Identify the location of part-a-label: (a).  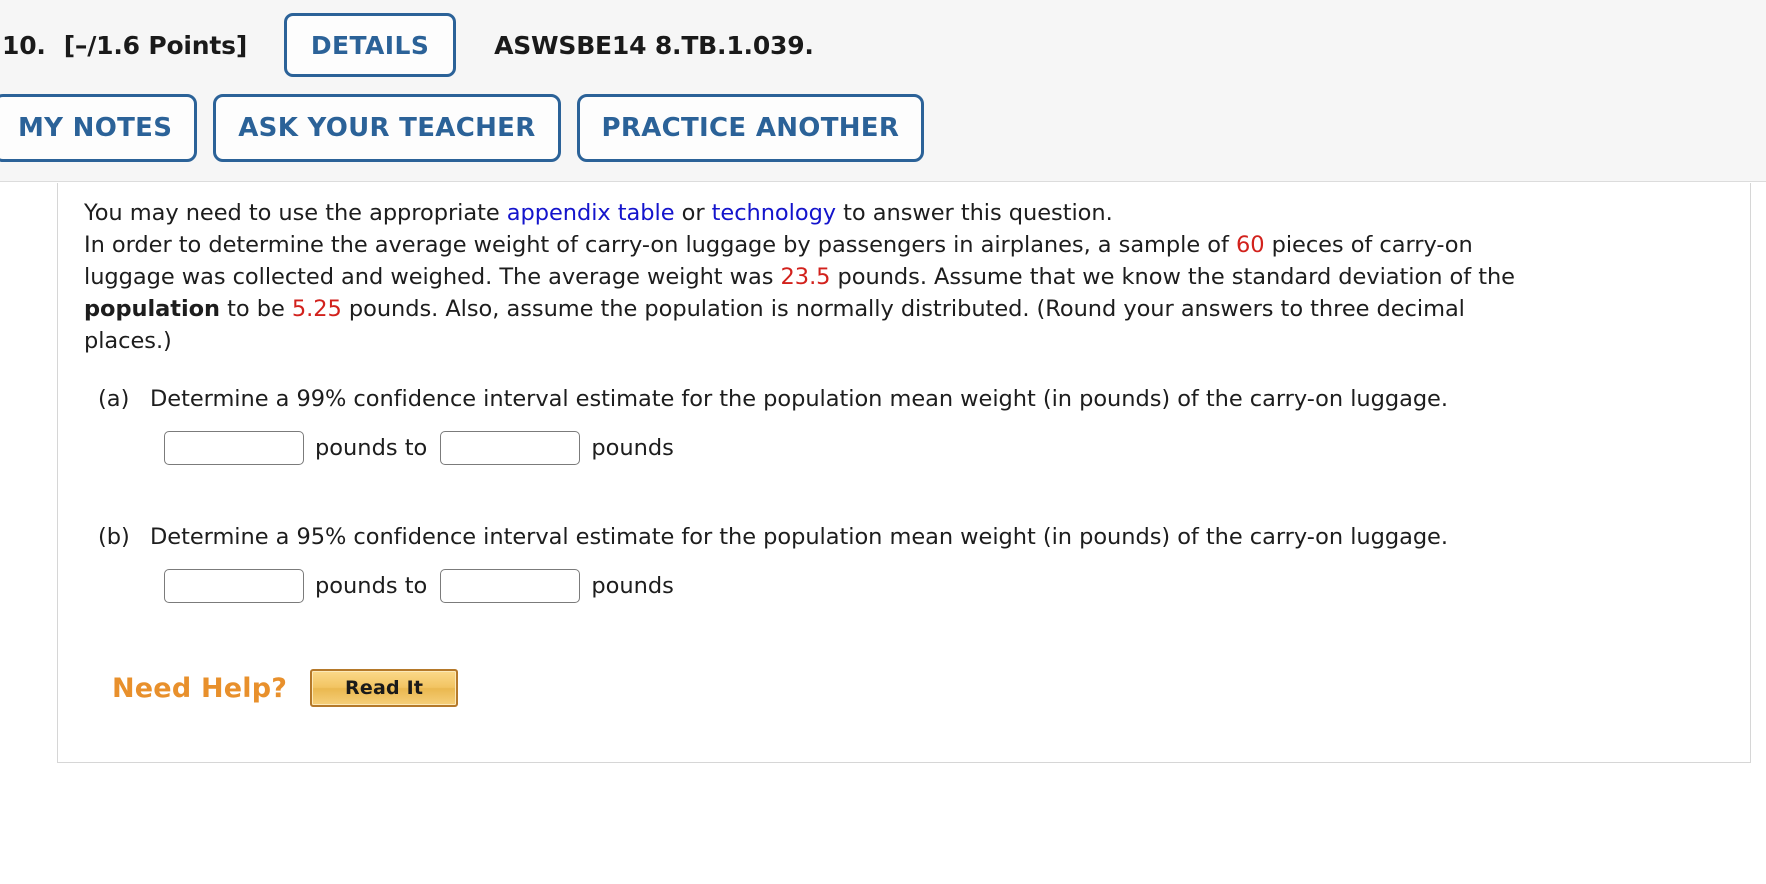
(114, 399).